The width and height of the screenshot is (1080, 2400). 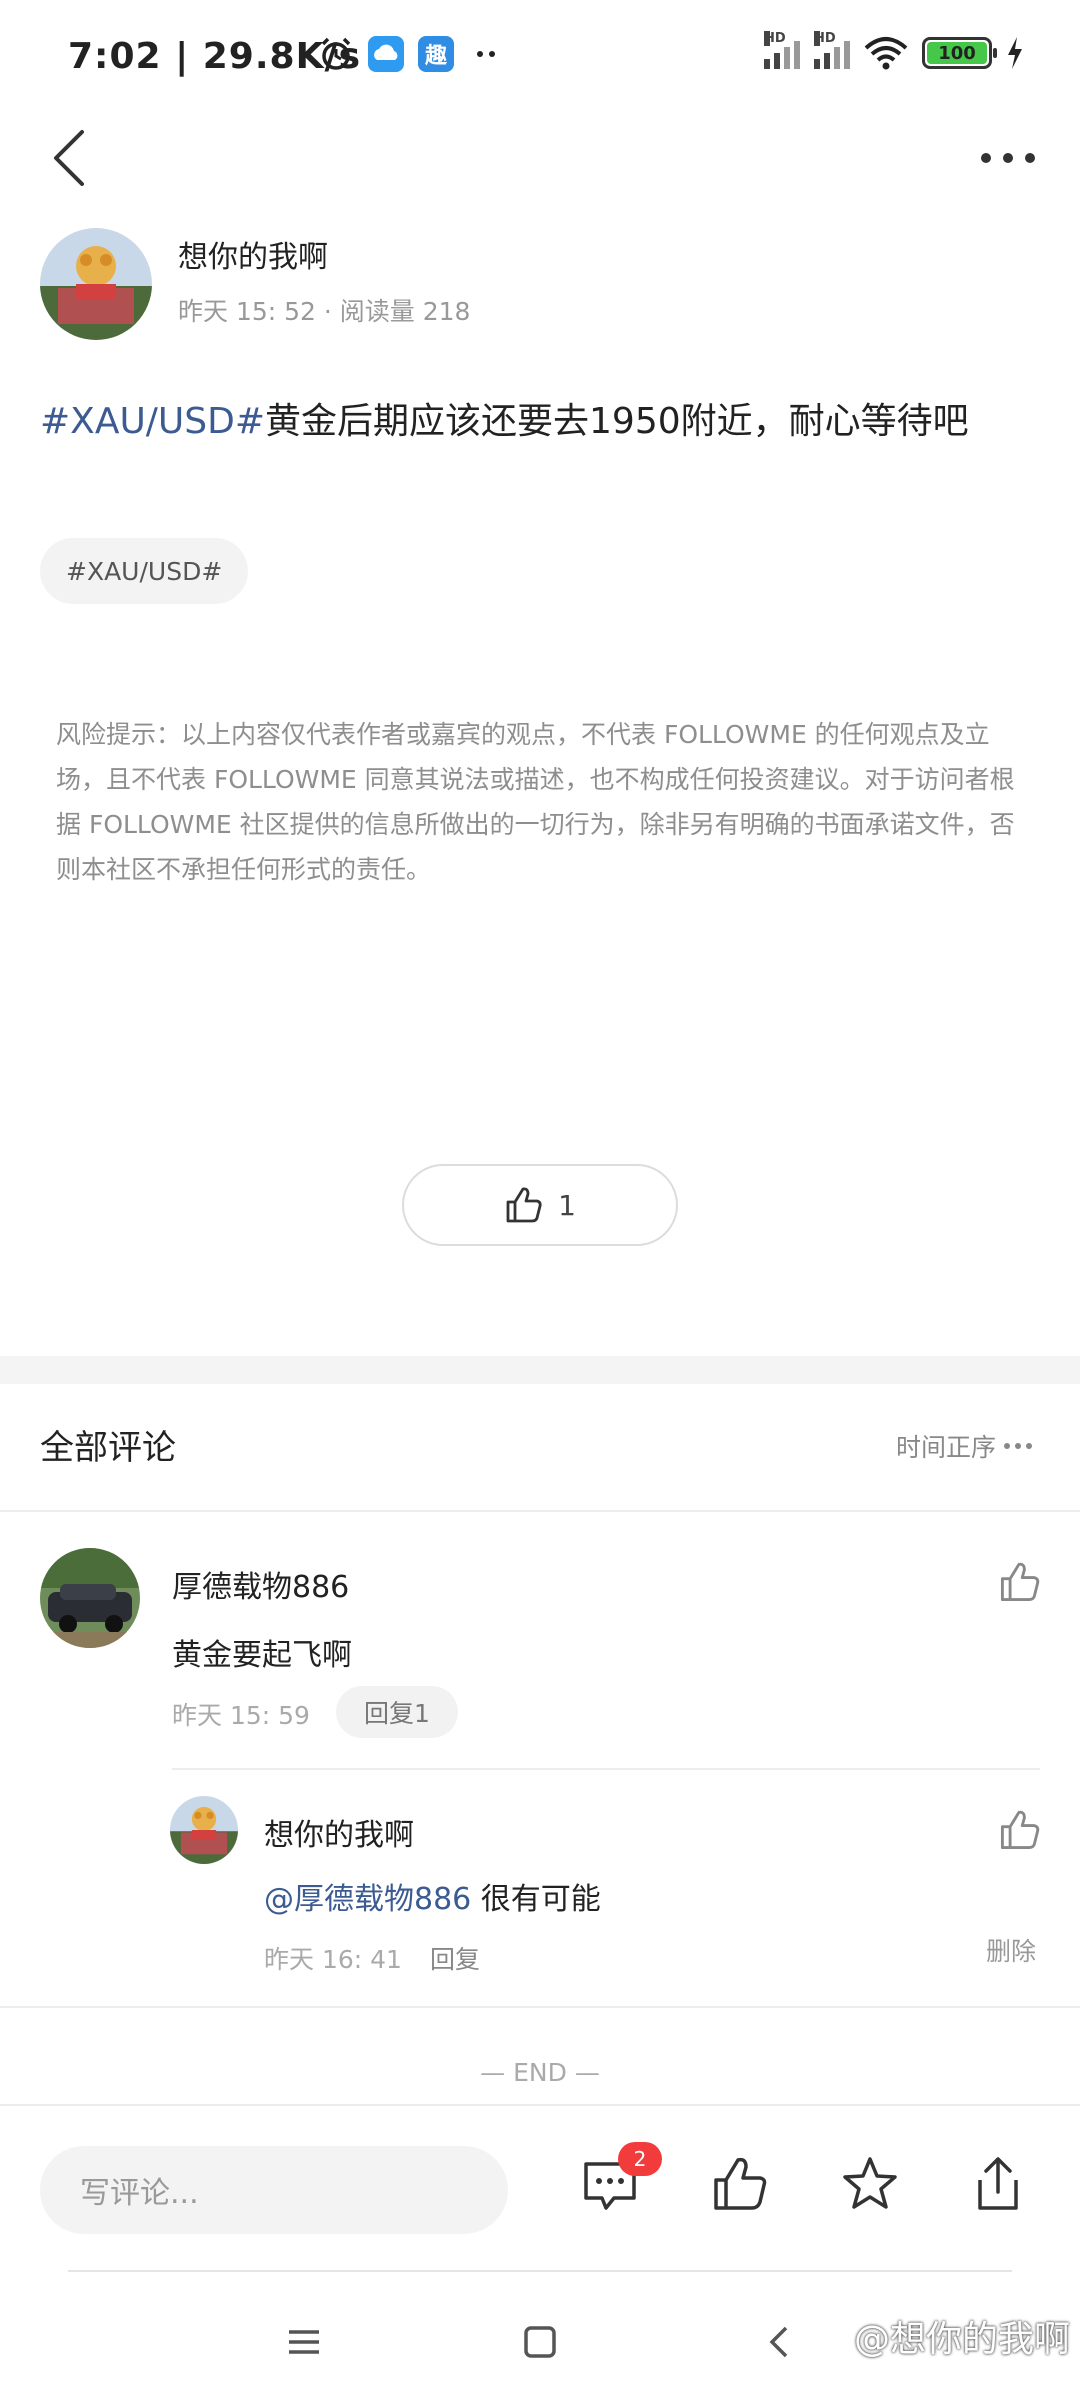 What do you see at coordinates (640, 2159) in the screenshot?
I see `comment-count-badge: 2` at bounding box center [640, 2159].